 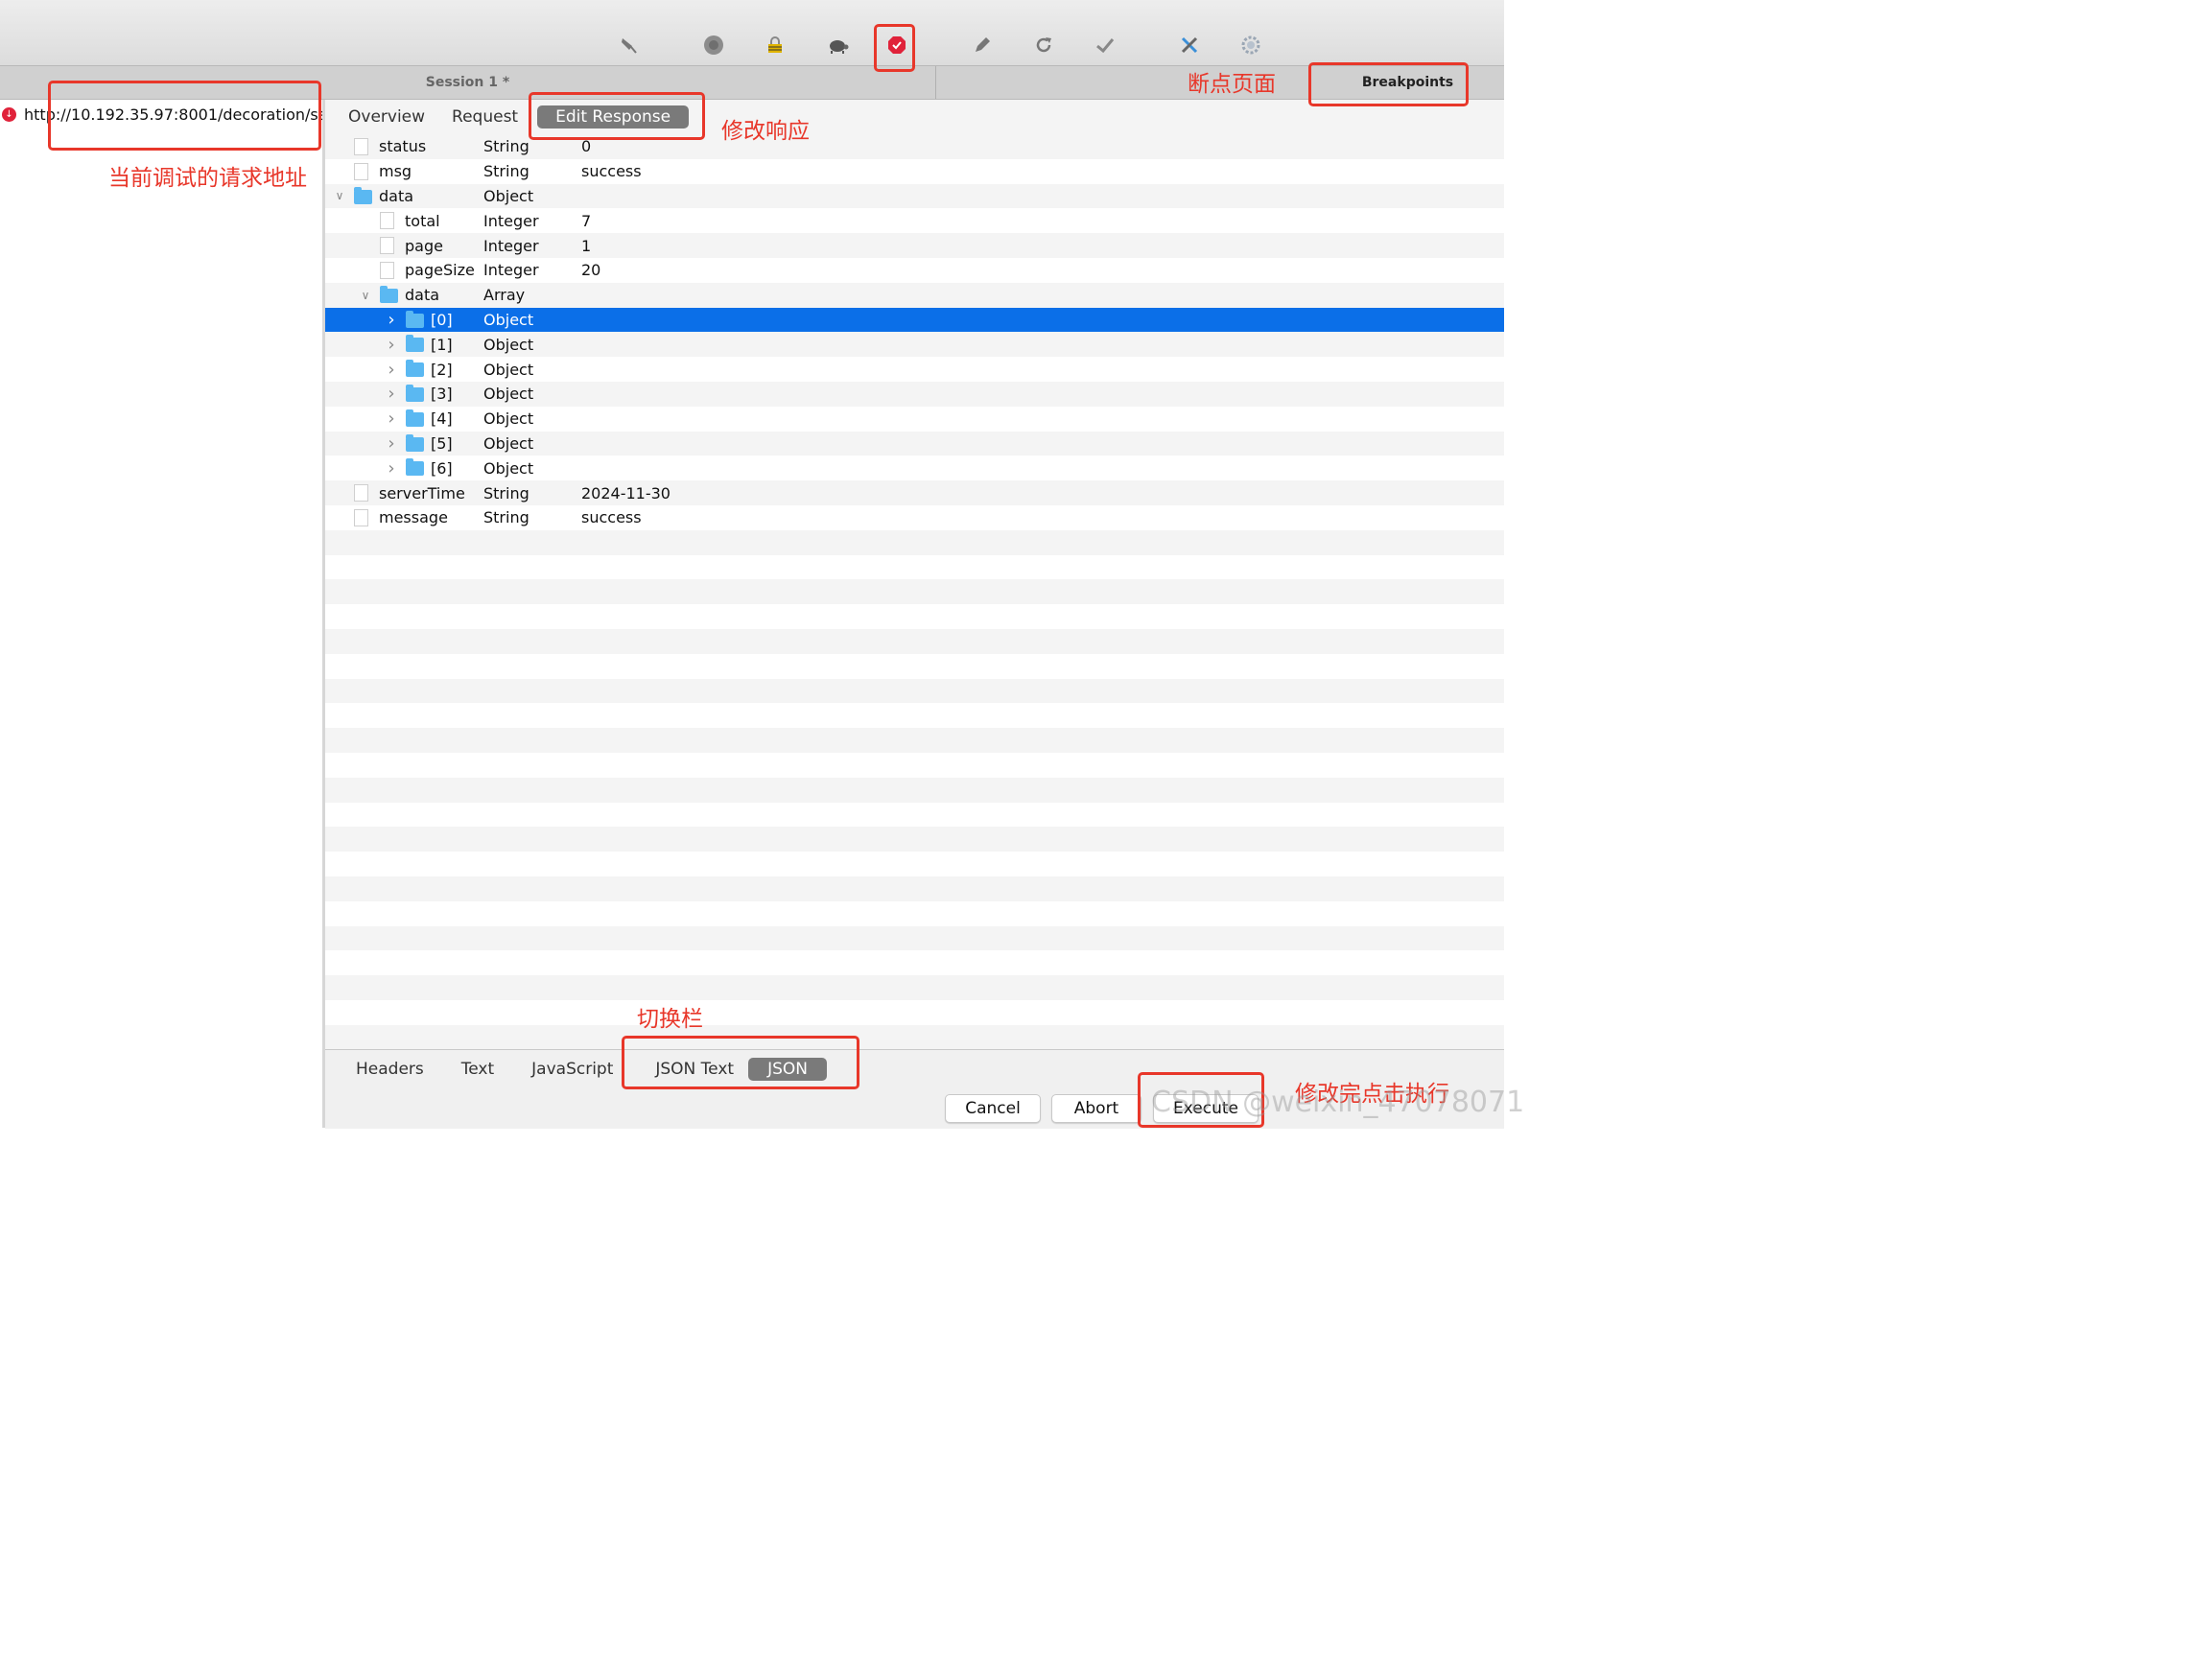 What do you see at coordinates (1232, 85) in the screenshot?
I see `annotation-breakpoint-page: 断点页面` at bounding box center [1232, 85].